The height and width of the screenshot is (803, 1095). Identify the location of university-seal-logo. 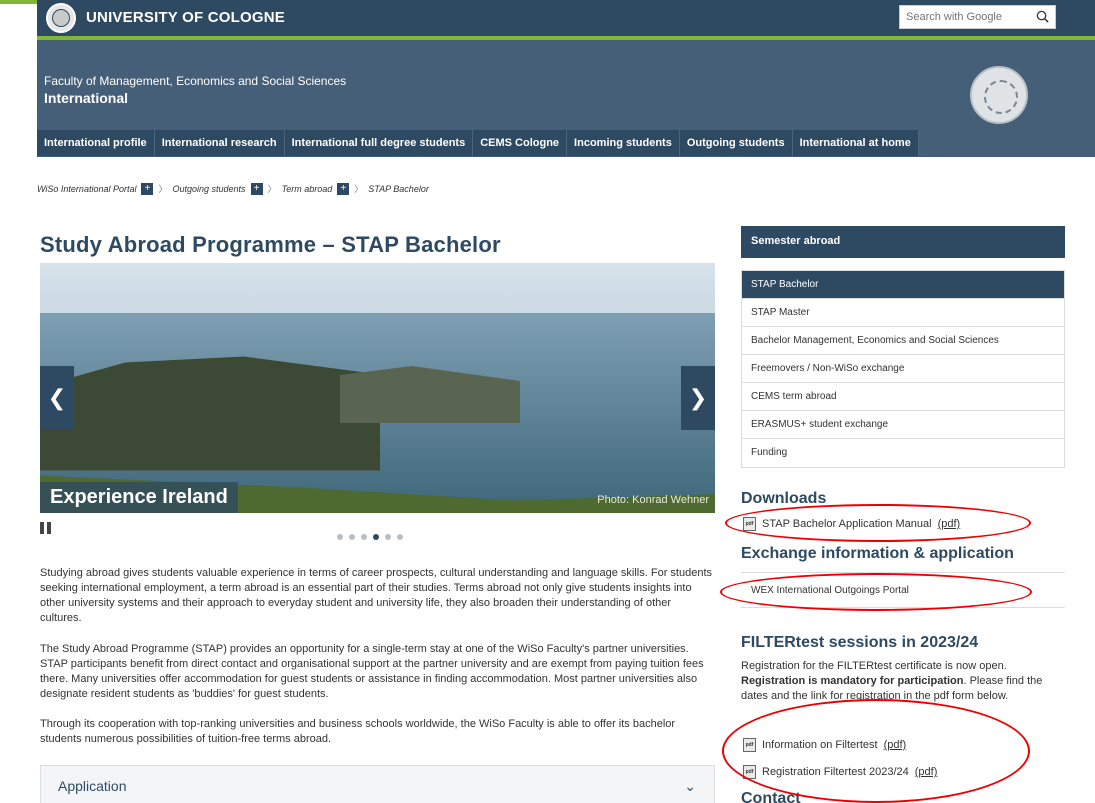
(61, 18).